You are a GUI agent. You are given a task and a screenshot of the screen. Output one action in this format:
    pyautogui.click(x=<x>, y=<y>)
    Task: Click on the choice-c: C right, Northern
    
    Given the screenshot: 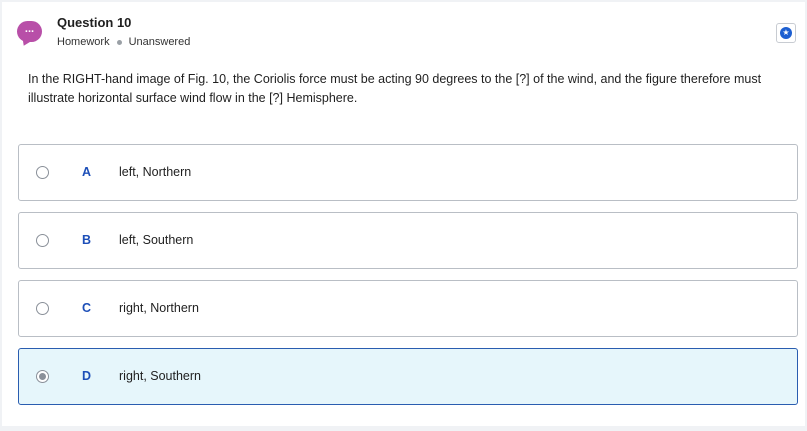 What is the action you would take?
    pyautogui.click(x=408, y=308)
    